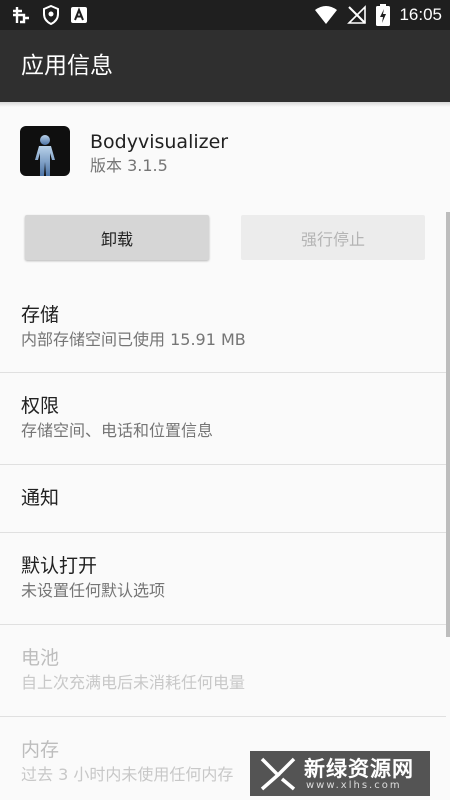  Describe the element at coordinates (448, 424) in the screenshot. I see `scrollbar` at that location.